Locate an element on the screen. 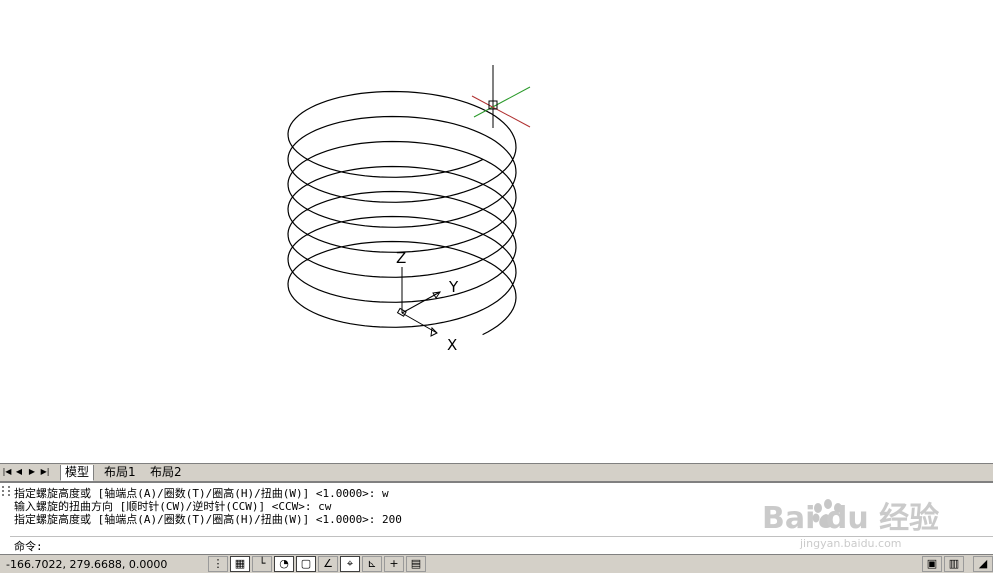  layout-view-icon: ▥ is located at coordinates (954, 564).